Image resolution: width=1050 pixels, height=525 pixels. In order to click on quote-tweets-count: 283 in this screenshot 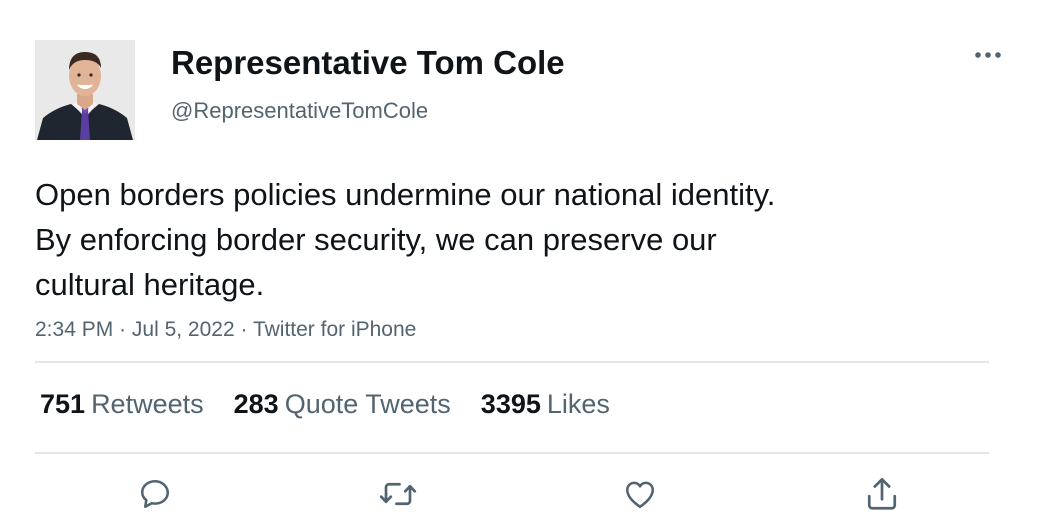, I will do `click(256, 404)`.